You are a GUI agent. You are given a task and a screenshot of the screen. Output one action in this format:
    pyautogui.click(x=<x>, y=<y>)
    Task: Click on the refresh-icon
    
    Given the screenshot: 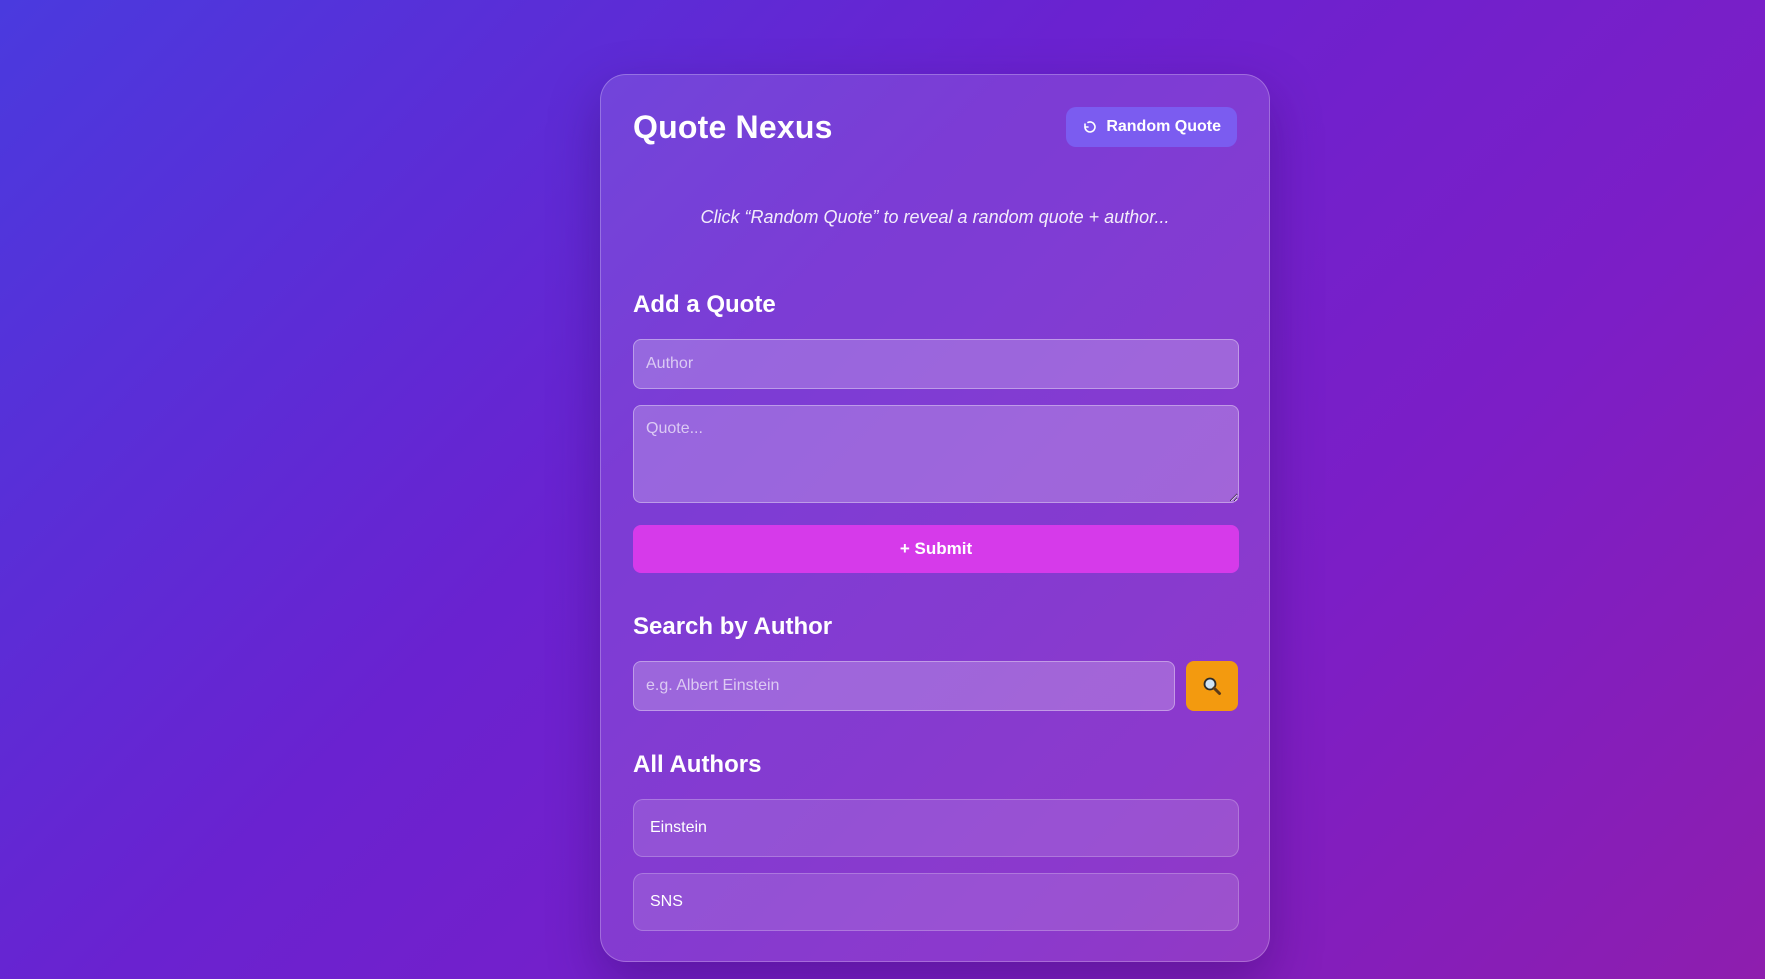 What is the action you would take?
    pyautogui.click(x=1090, y=127)
    